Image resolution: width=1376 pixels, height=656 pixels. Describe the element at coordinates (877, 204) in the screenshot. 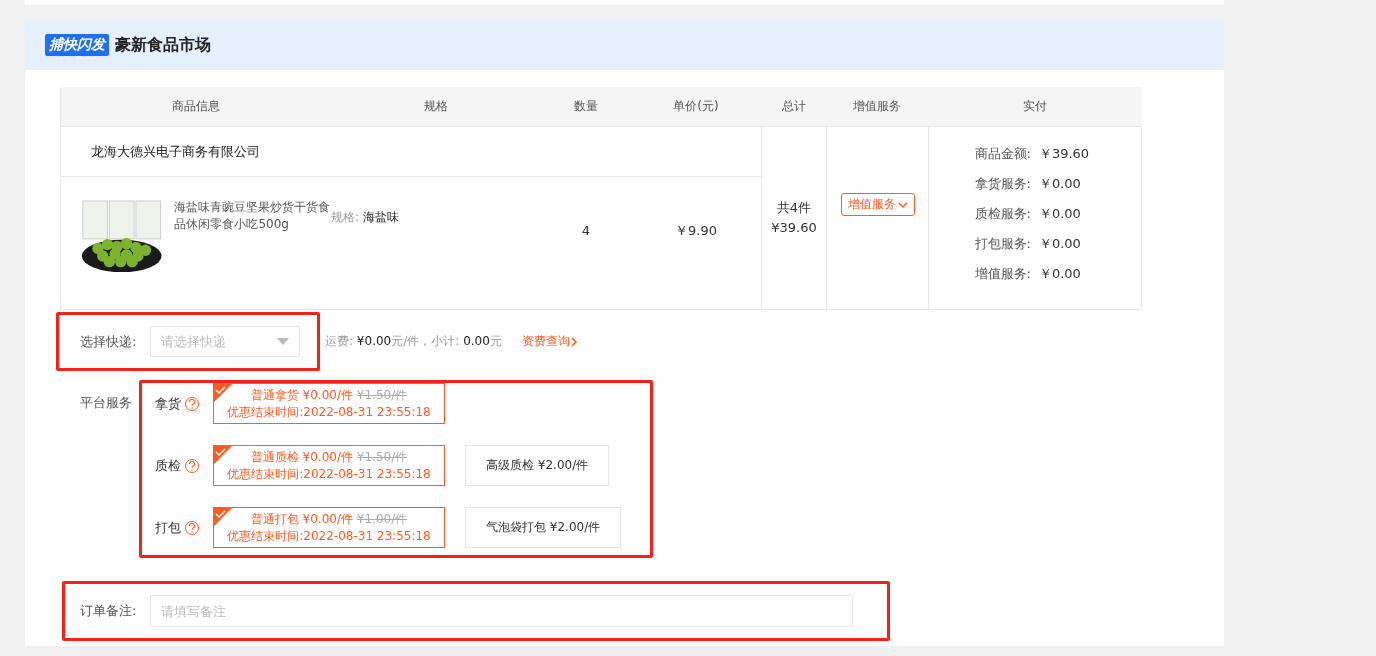

I see `value-service-button: 增值服务` at that location.